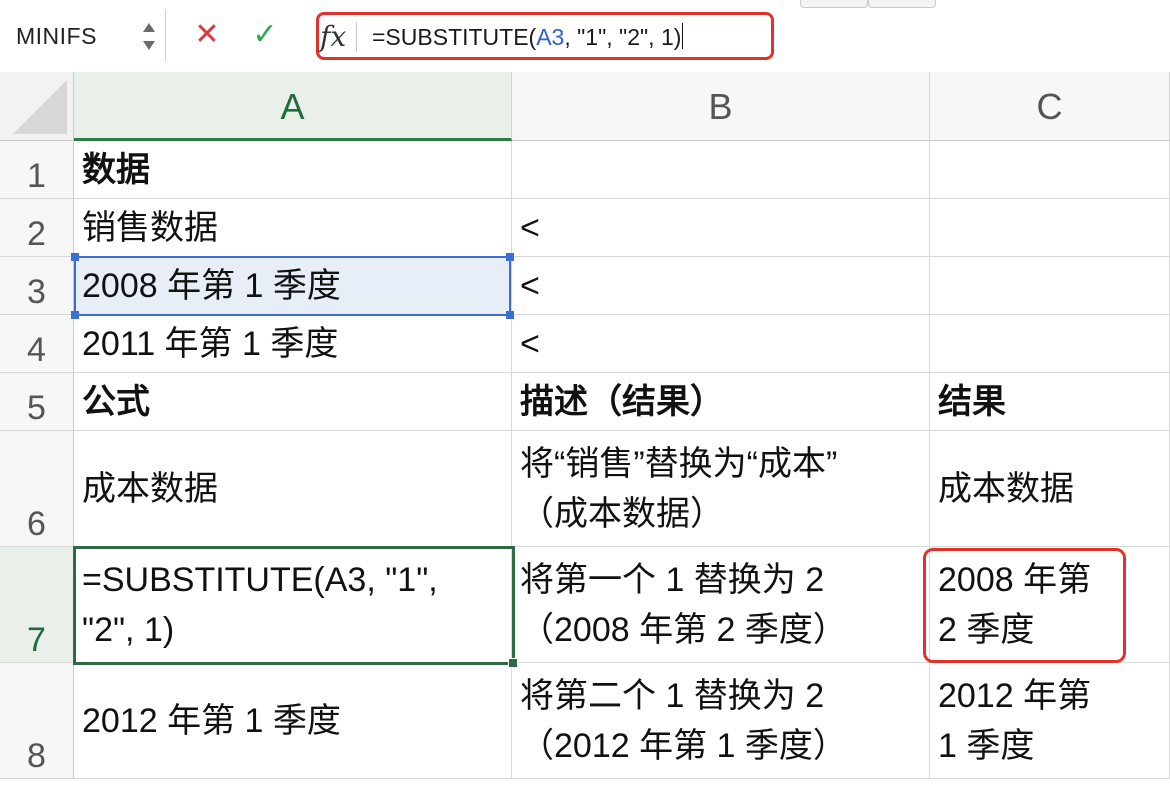  I want to click on row-number: 8, so click(36, 756).